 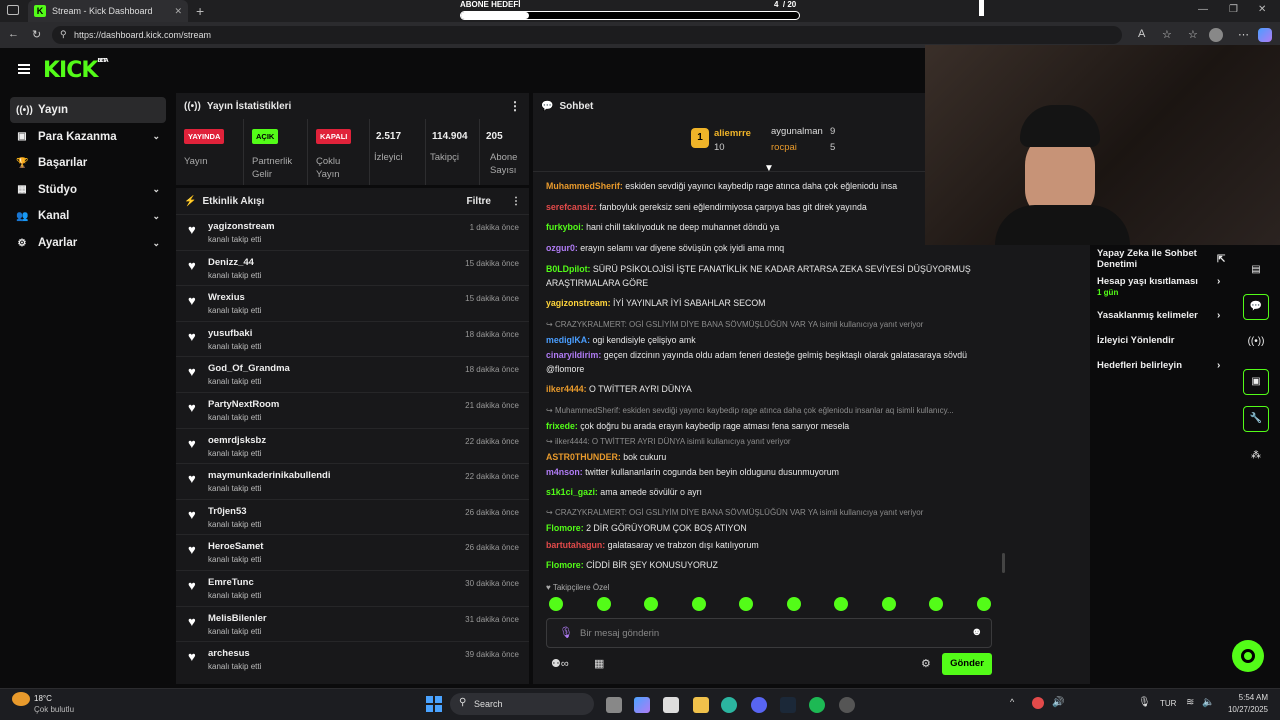 I want to click on chat-username: frixede, so click(x=560, y=426).